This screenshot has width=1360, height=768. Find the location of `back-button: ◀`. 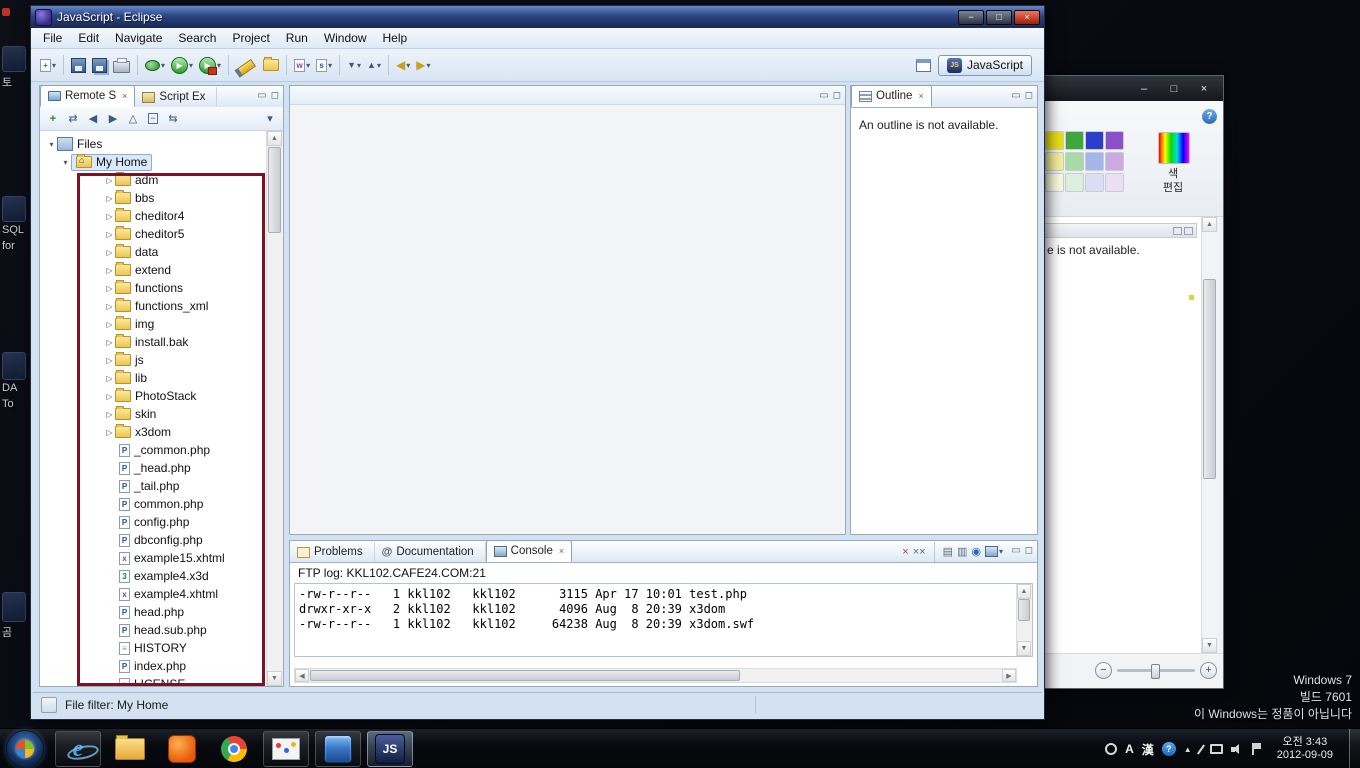

back-button: ◀ is located at coordinates (93, 119).